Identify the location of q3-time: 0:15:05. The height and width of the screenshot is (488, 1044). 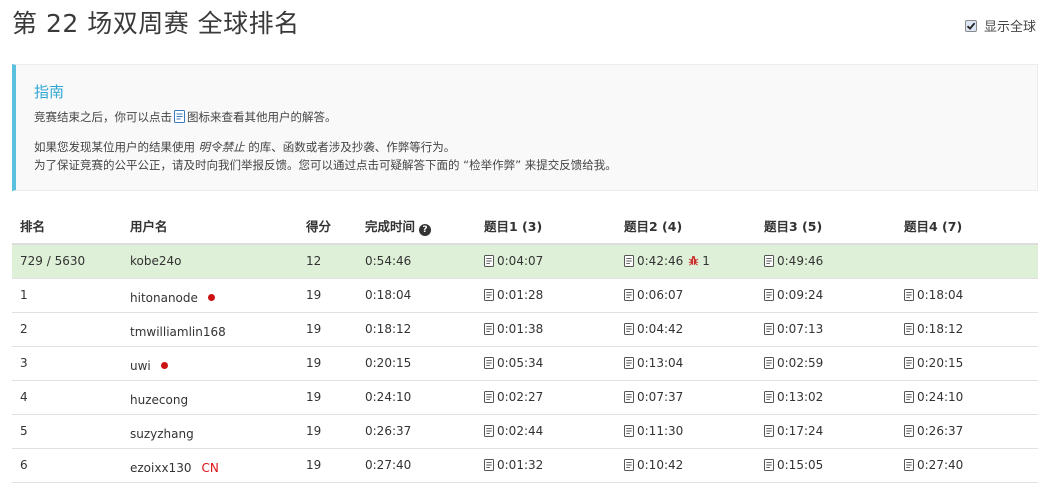
(800, 465).